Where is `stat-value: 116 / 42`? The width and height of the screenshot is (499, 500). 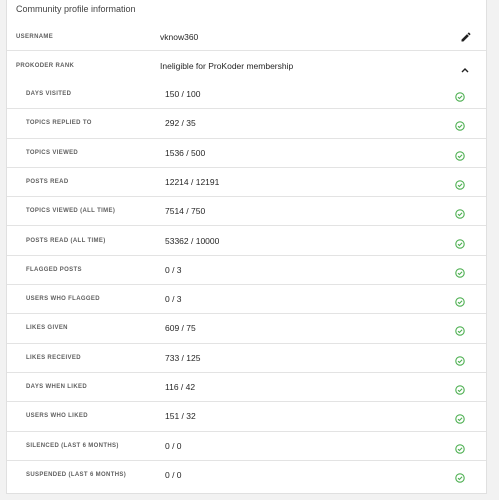 stat-value: 116 / 42 is located at coordinates (180, 387).